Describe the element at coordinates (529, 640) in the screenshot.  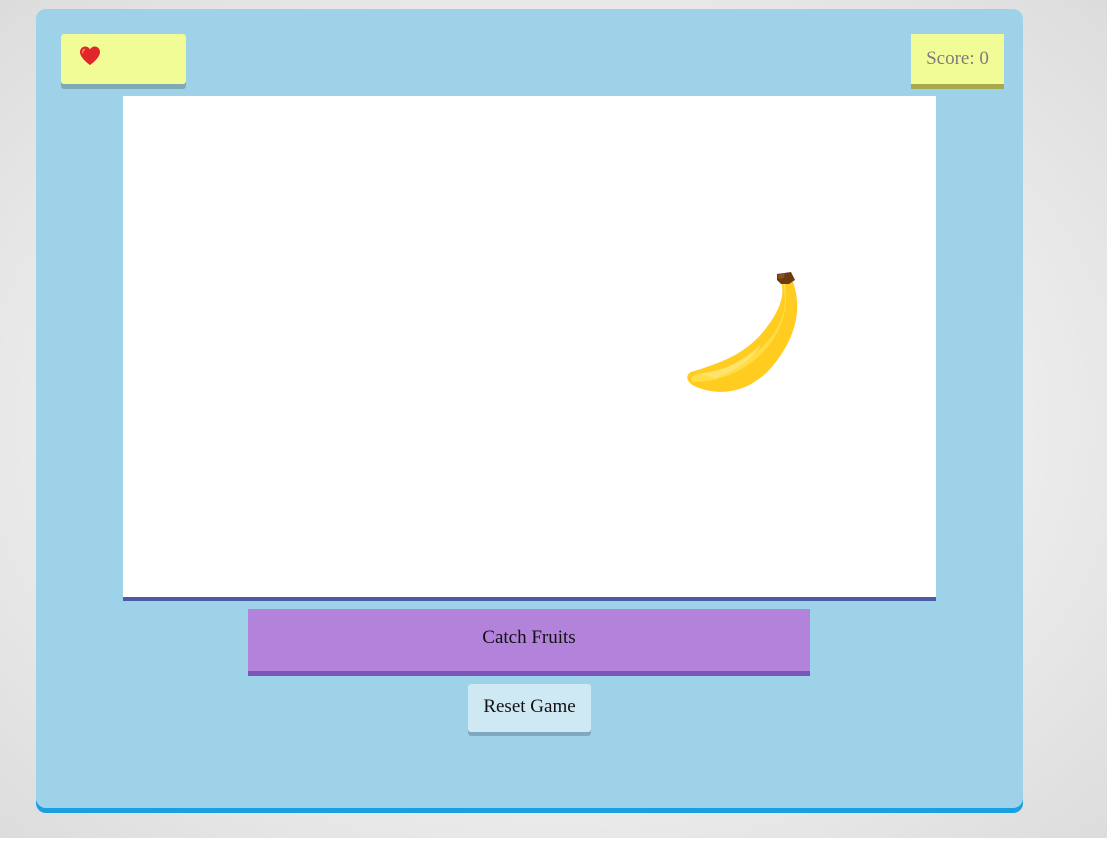
I see `catch-fruits-button: Catch Fruits` at that location.